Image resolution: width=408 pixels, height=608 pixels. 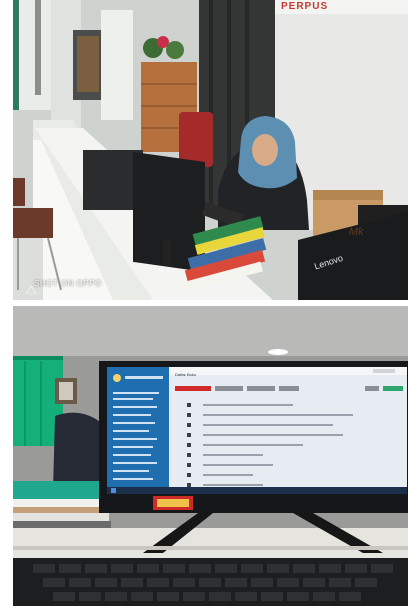 What do you see at coordinates (68, 283) in the screenshot?
I see `camera-watermark: SHOT ON OPPO` at bounding box center [68, 283].